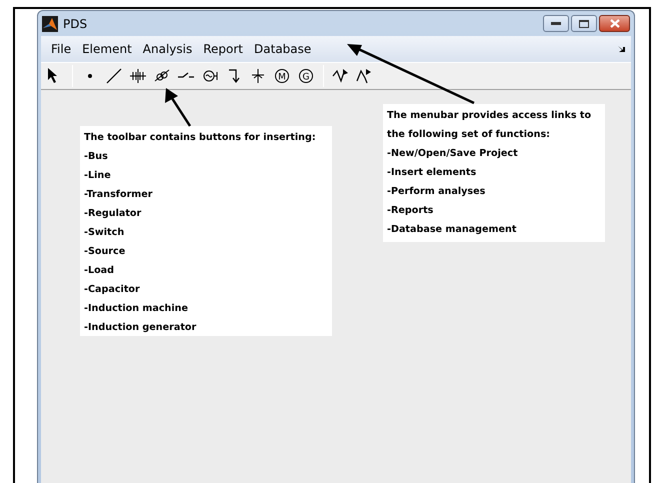  What do you see at coordinates (621, 49) in the screenshot?
I see `dock-arrow-icon` at bounding box center [621, 49].